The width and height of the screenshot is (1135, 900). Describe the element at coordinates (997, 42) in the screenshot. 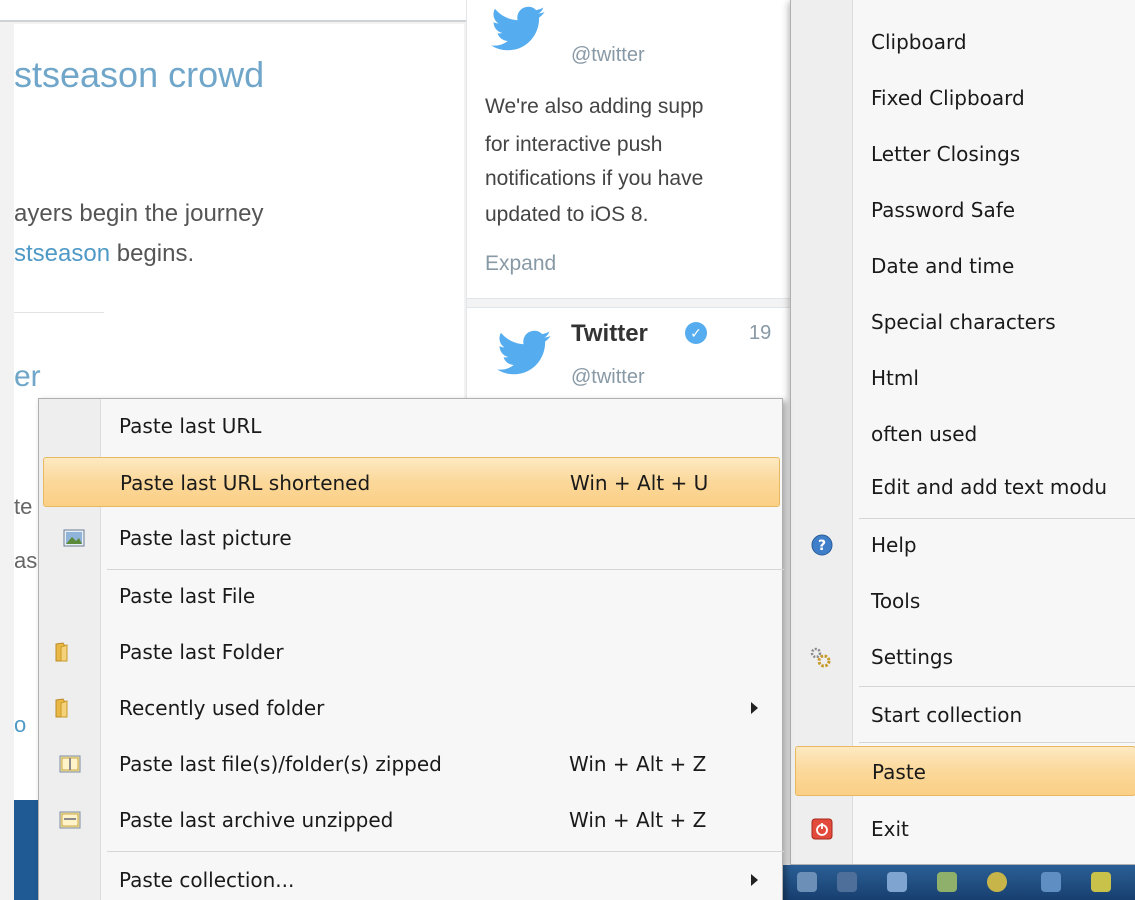

I see `menu-item-clipboard: Clipboard` at that location.